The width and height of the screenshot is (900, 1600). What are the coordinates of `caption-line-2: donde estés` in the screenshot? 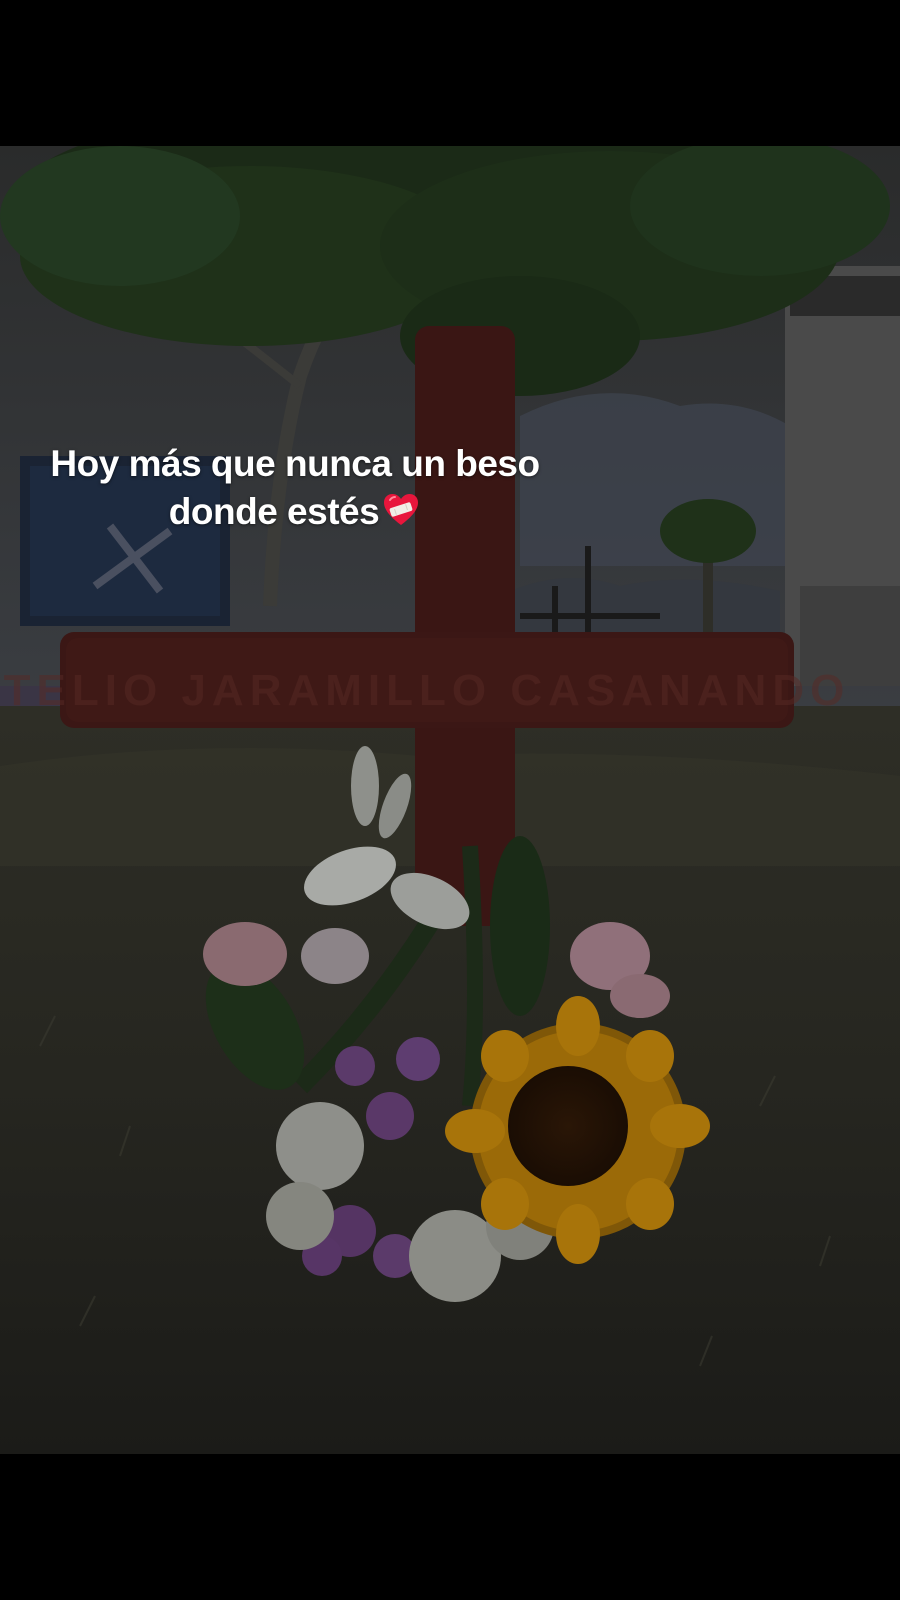 It's located at (295, 512).